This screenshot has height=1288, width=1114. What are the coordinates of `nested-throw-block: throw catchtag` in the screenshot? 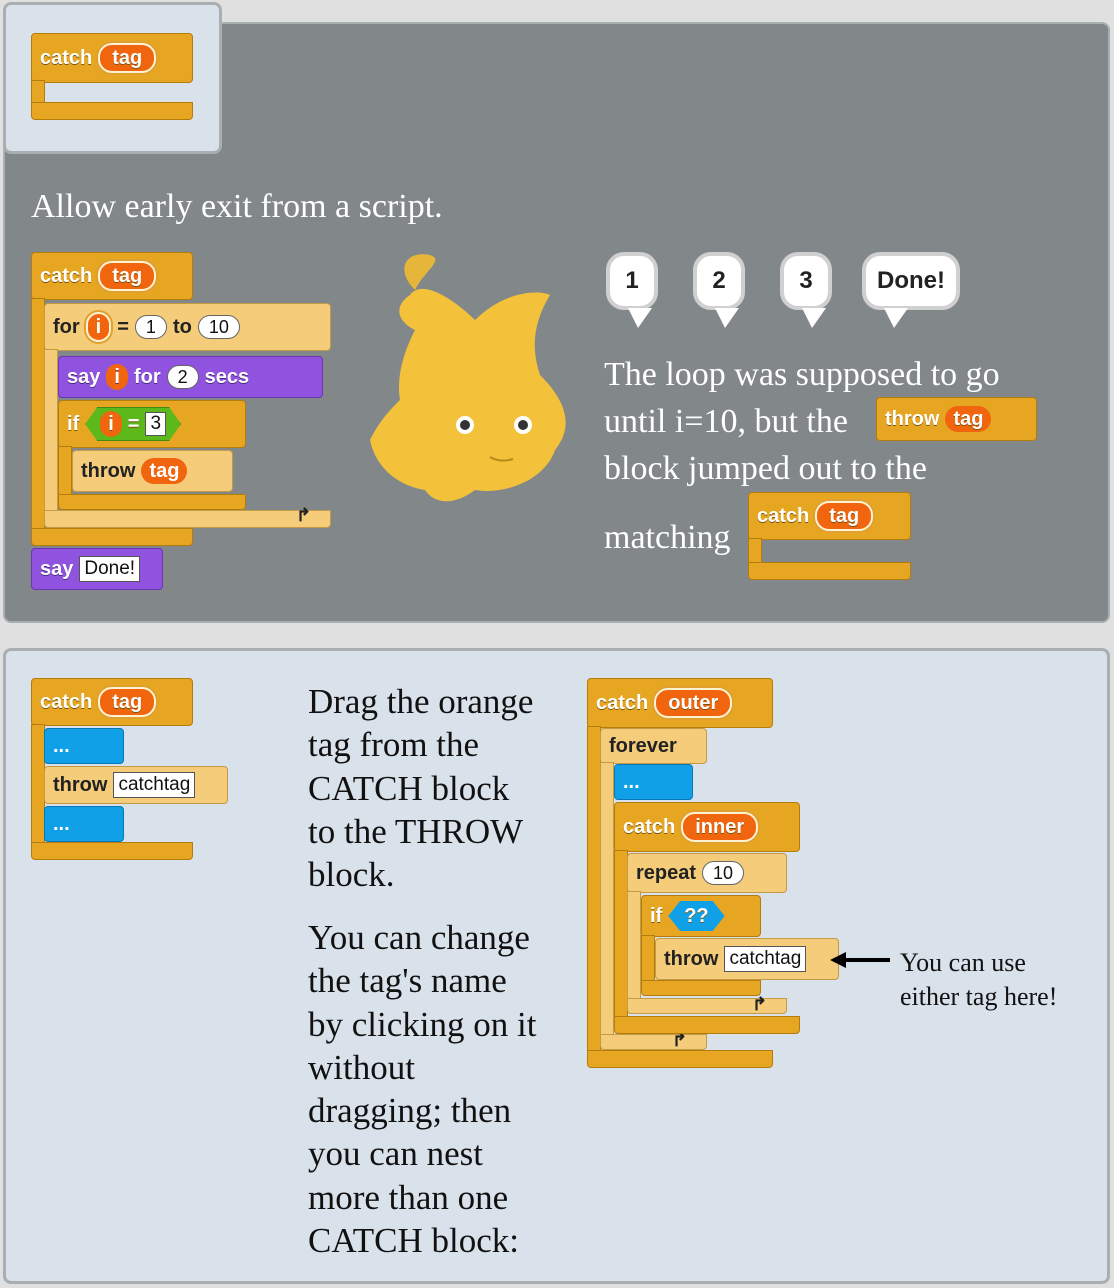 It's located at (747, 959).